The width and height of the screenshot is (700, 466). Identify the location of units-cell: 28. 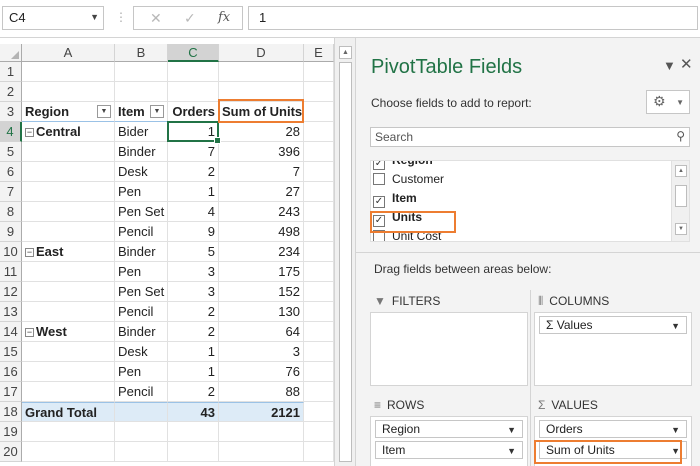
(261, 132).